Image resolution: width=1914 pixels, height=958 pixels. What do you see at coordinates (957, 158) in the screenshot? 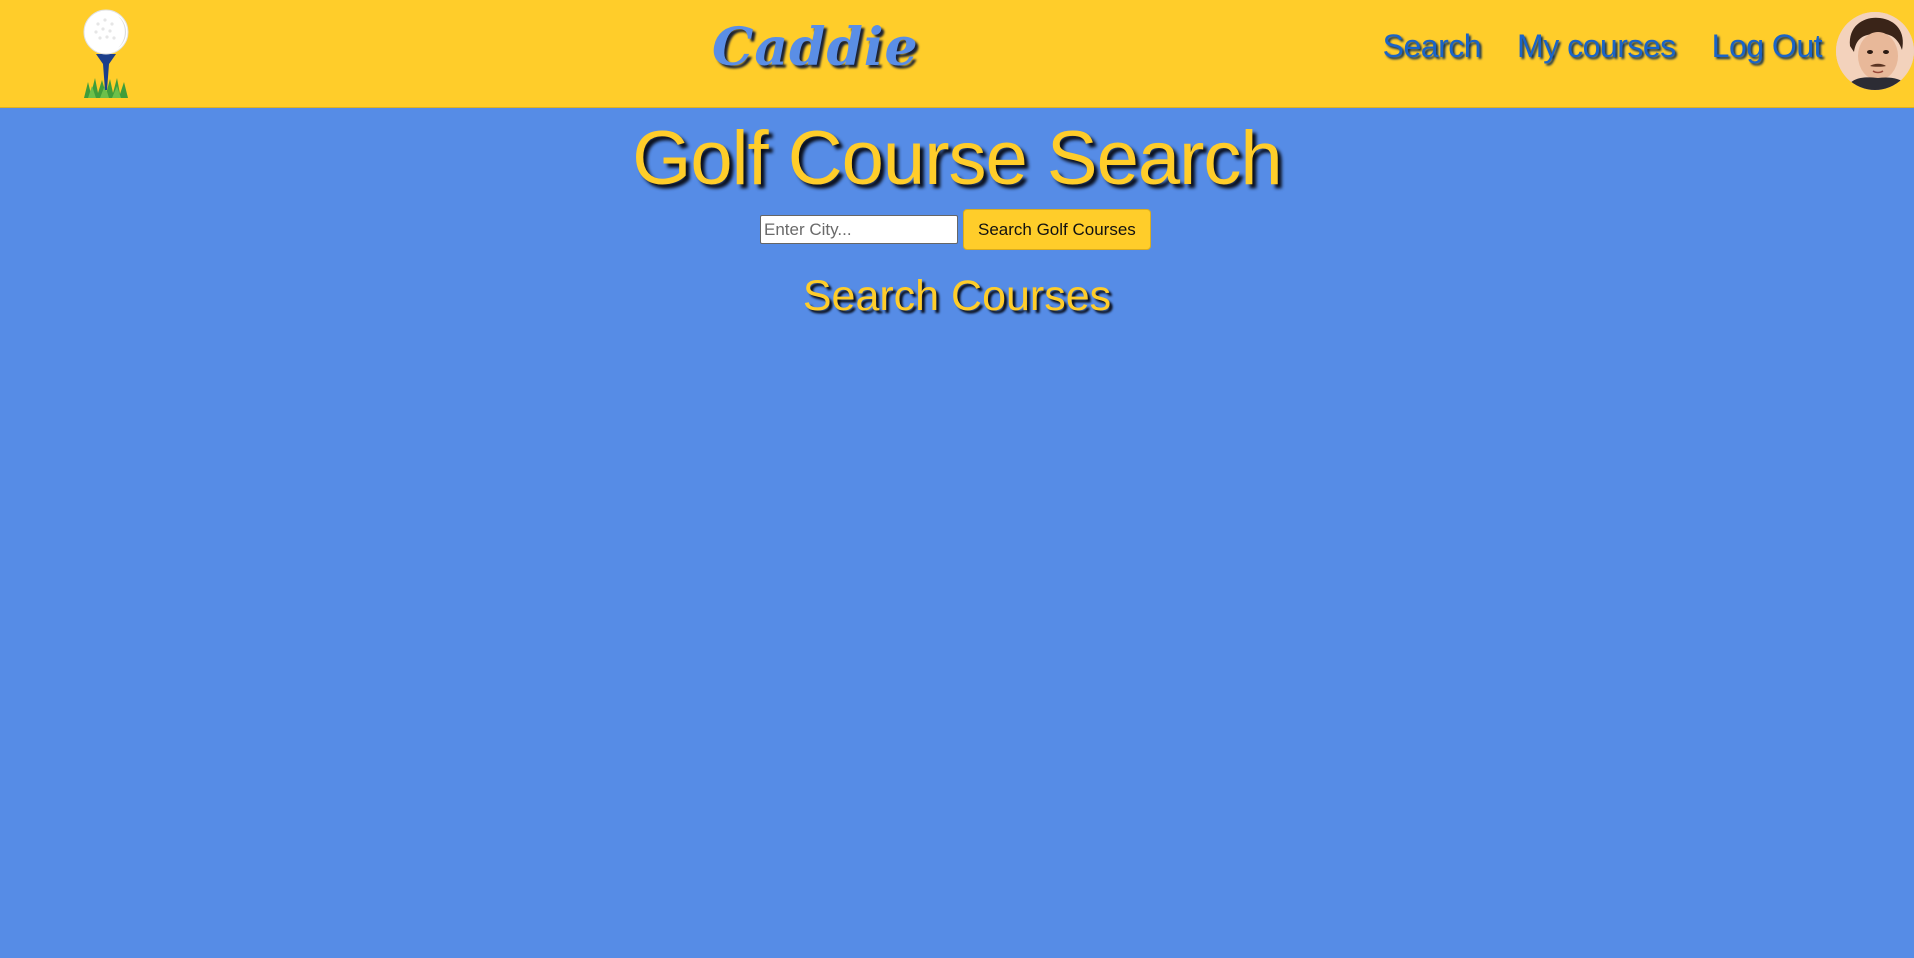
I see `page-title: Golf Course Search` at bounding box center [957, 158].